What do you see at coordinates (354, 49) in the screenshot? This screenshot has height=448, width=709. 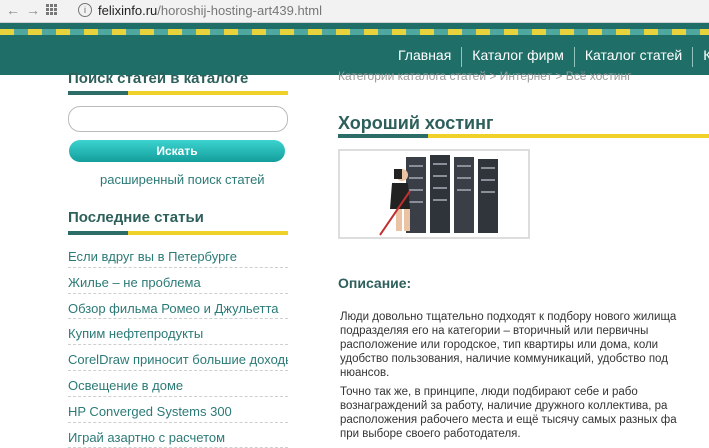 I see `site-header: Главная Каталог фирм Каталог статей К` at bounding box center [354, 49].